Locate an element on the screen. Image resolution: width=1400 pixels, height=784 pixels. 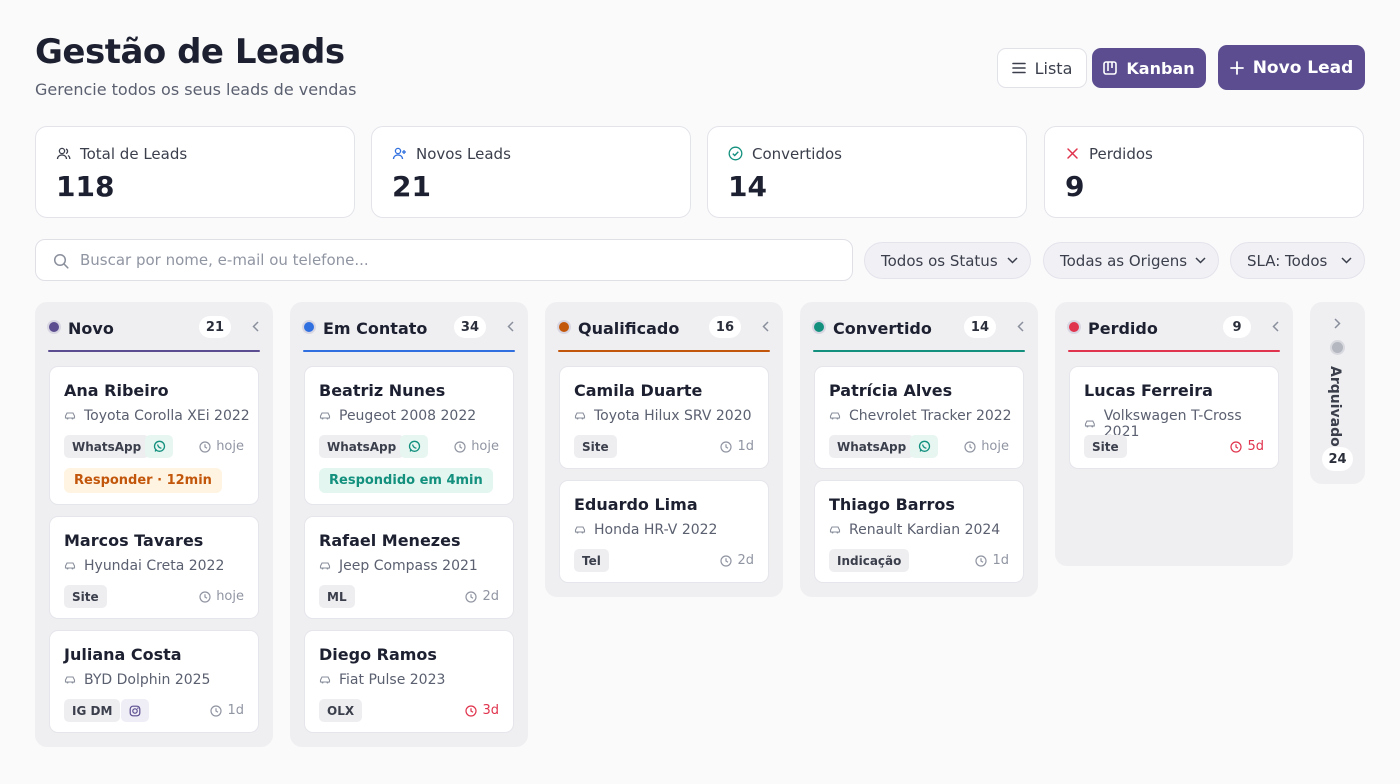
lead-card: Rafael Menezes Jeep Compass 2021 ML 2d is located at coordinates (409, 567).